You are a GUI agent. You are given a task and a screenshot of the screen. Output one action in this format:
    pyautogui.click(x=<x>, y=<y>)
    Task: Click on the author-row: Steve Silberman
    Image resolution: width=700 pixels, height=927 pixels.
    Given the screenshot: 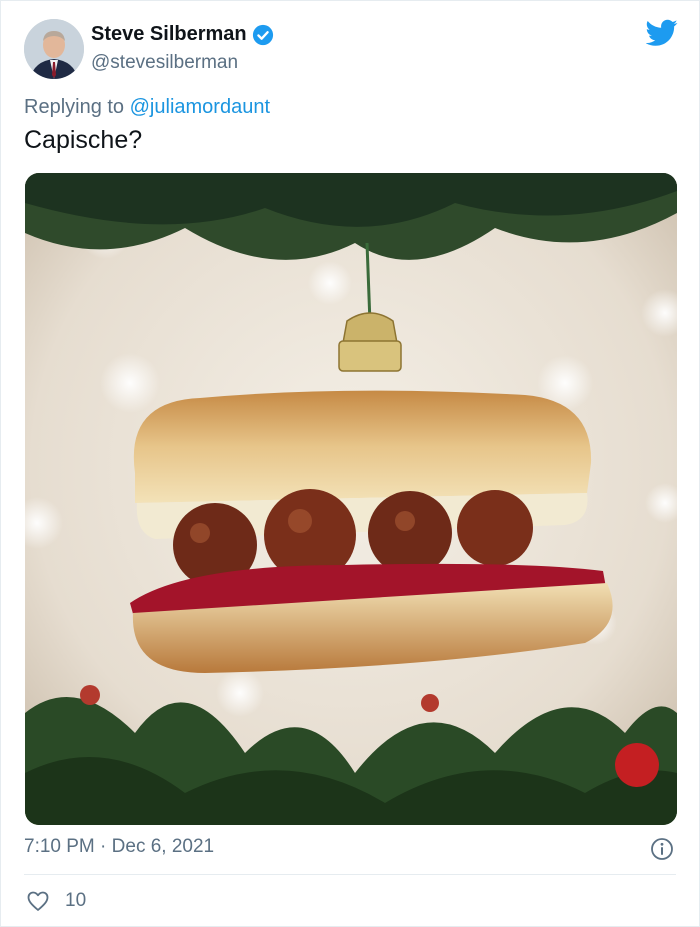 What is the action you would take?
    pyautogui.click(x=182, y=34)
    